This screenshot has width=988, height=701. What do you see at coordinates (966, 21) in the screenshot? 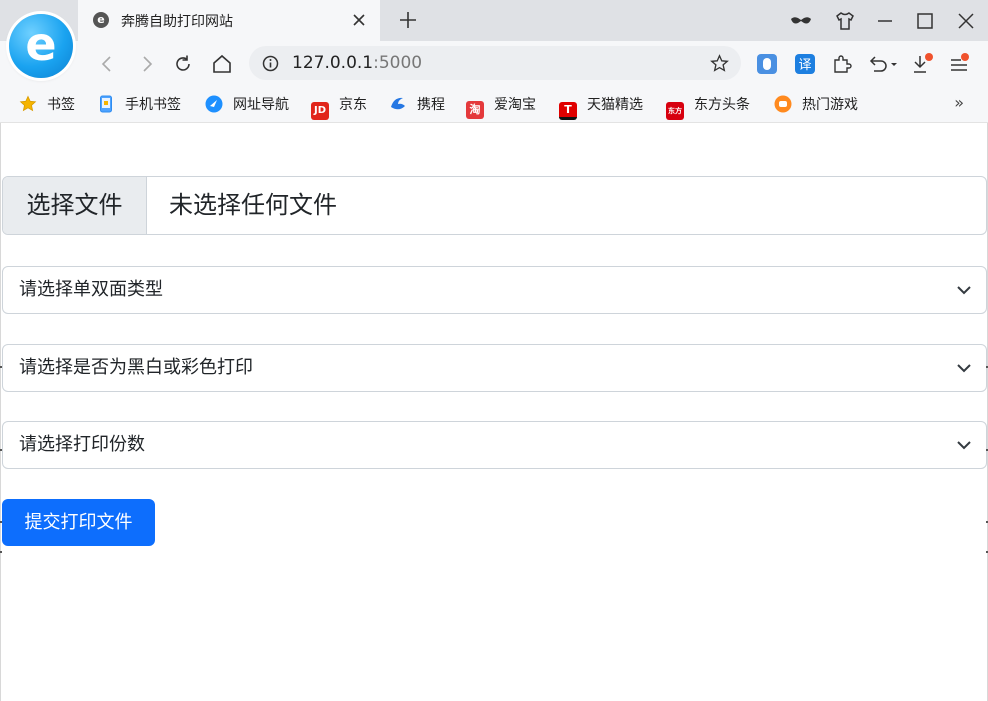
I see `close-window-icon` at bounding box center [966, 21].